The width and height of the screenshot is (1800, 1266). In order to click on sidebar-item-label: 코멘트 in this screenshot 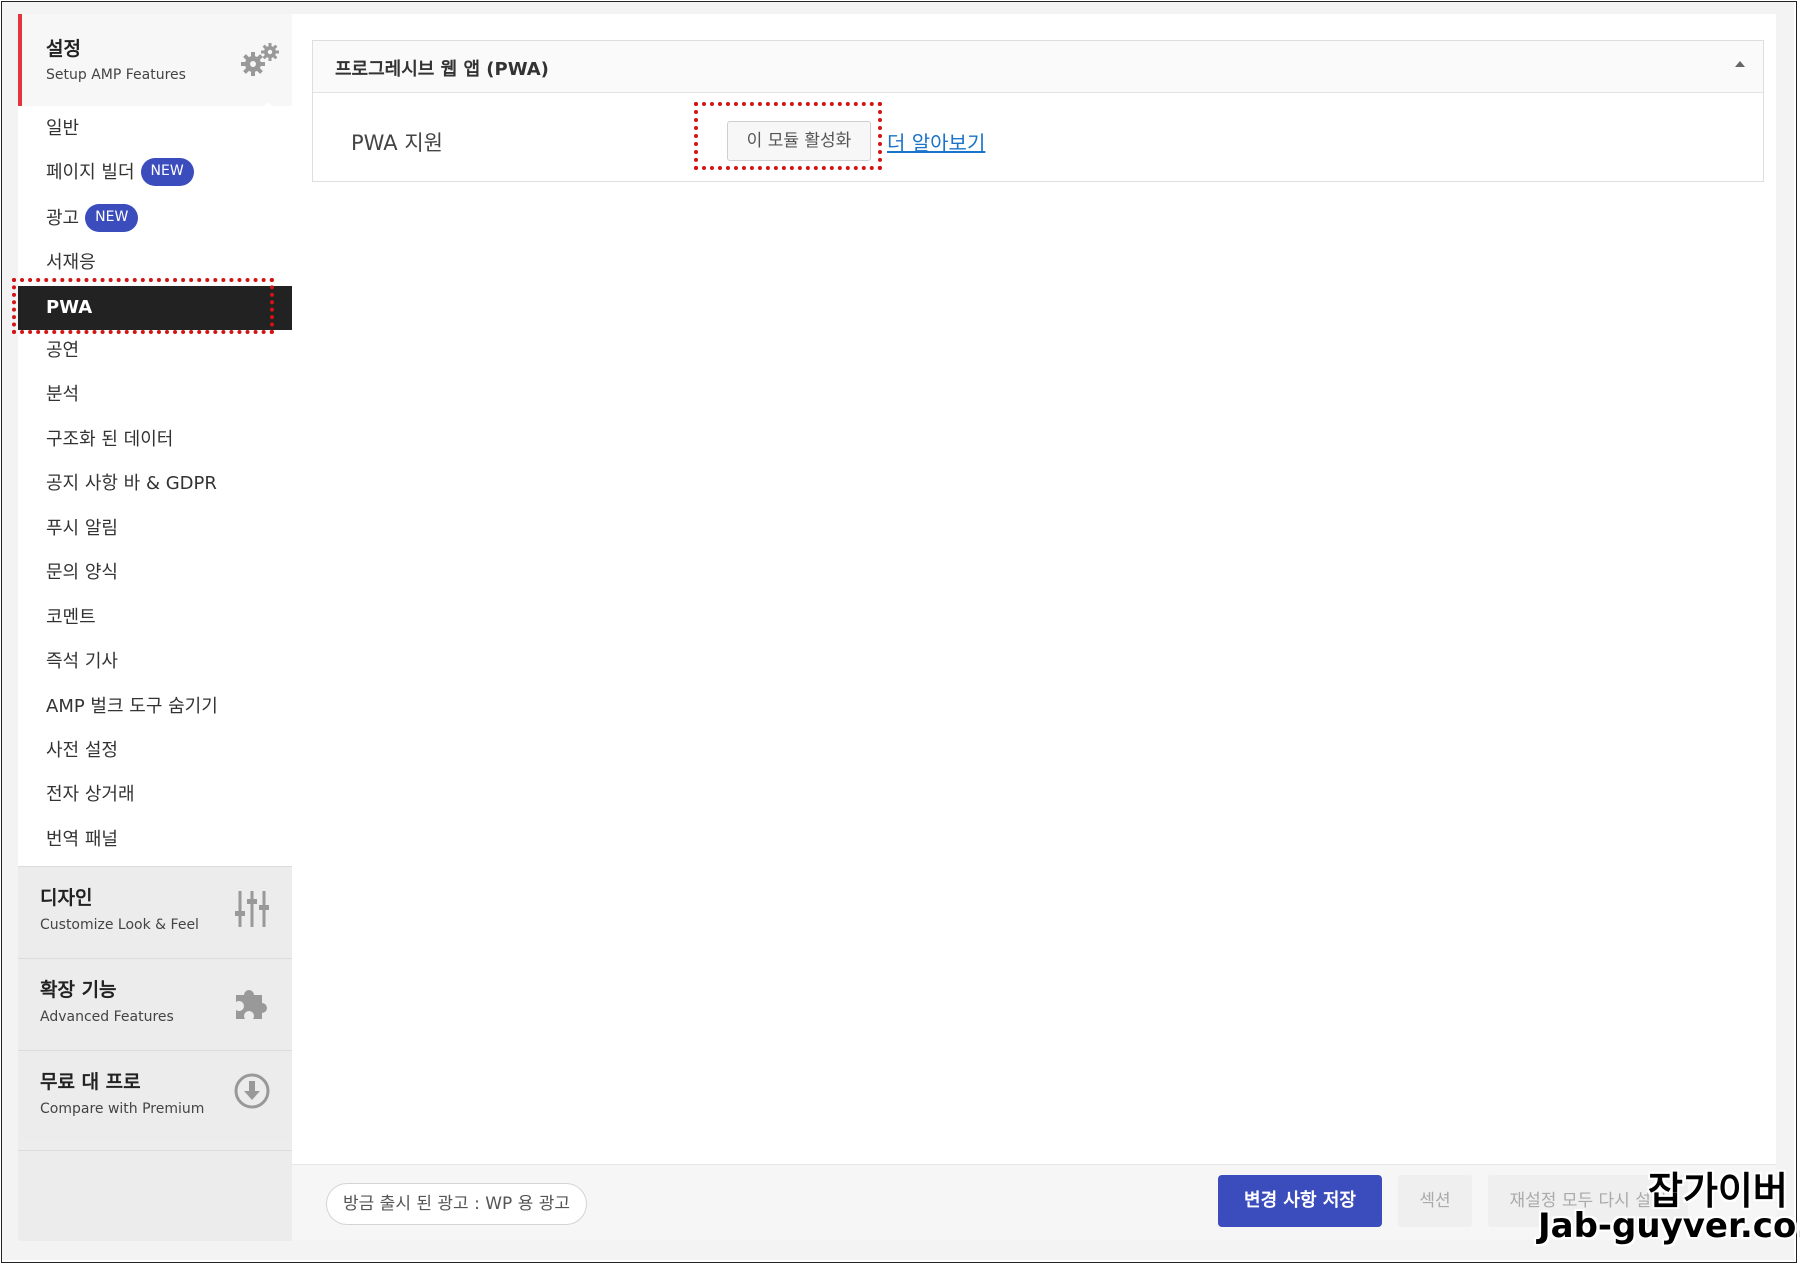, I will do `click(71, 617)`.